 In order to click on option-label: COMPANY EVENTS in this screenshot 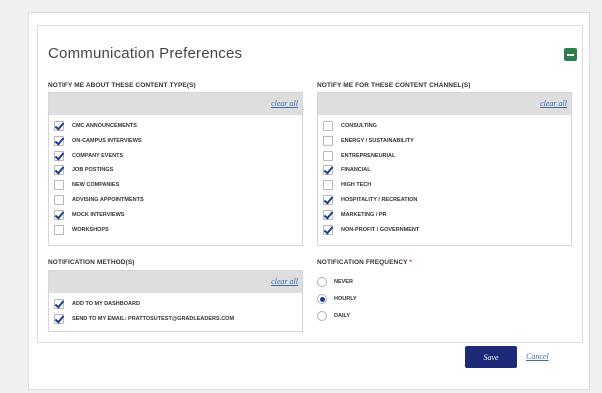, I will do `click(98, 155)`.